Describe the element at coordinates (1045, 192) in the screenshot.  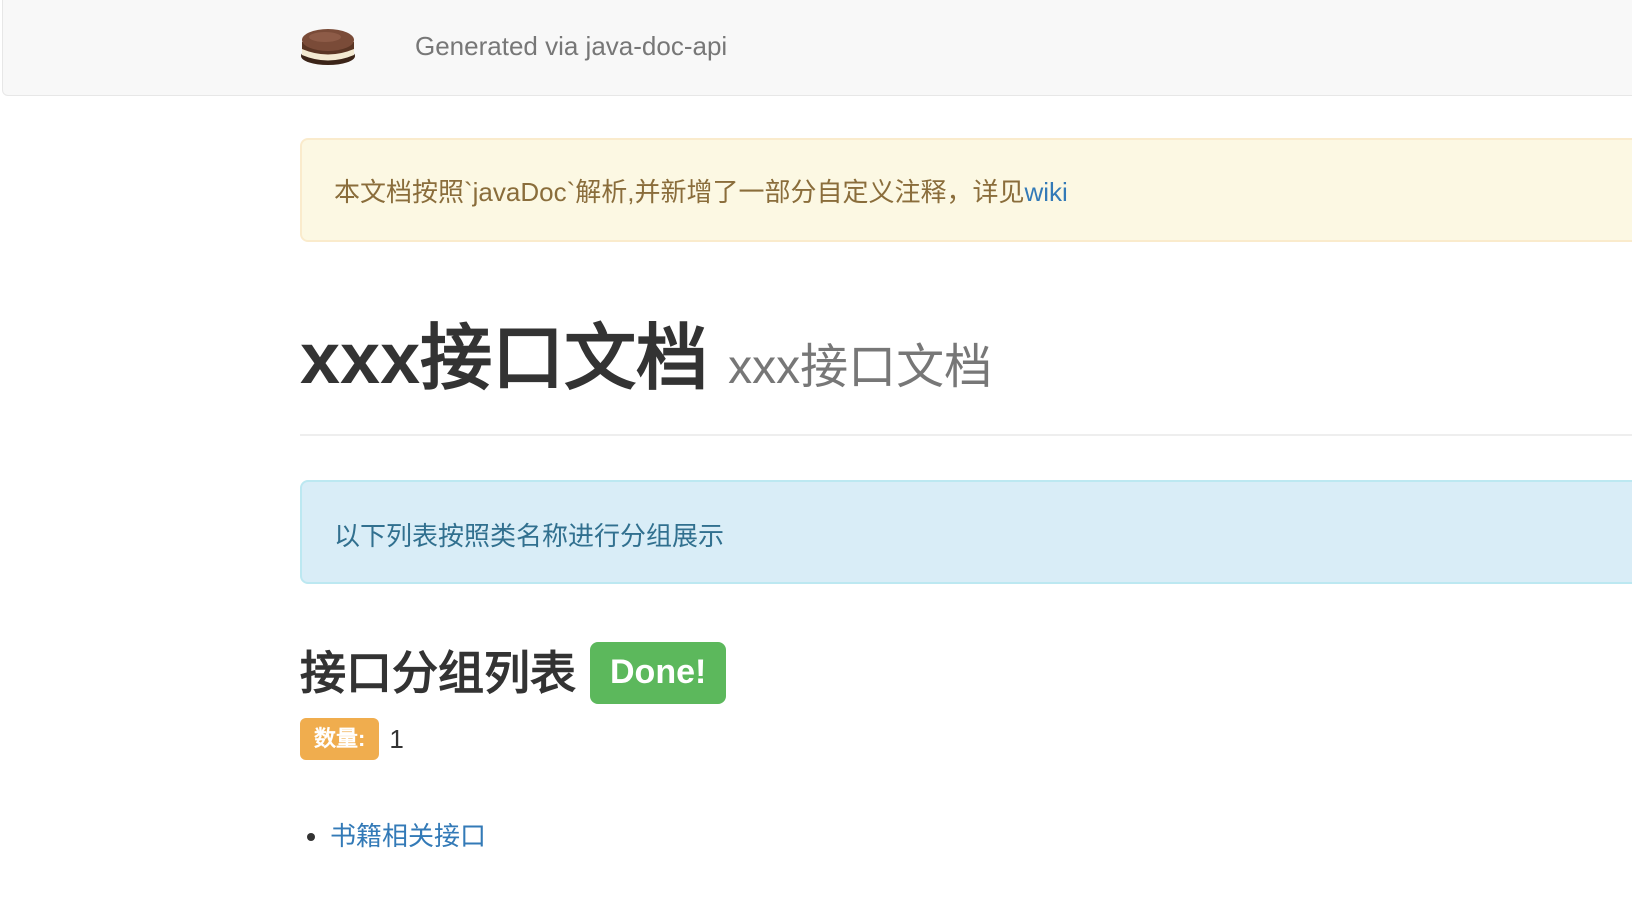
I see `wiki-link: wiki` at that location.